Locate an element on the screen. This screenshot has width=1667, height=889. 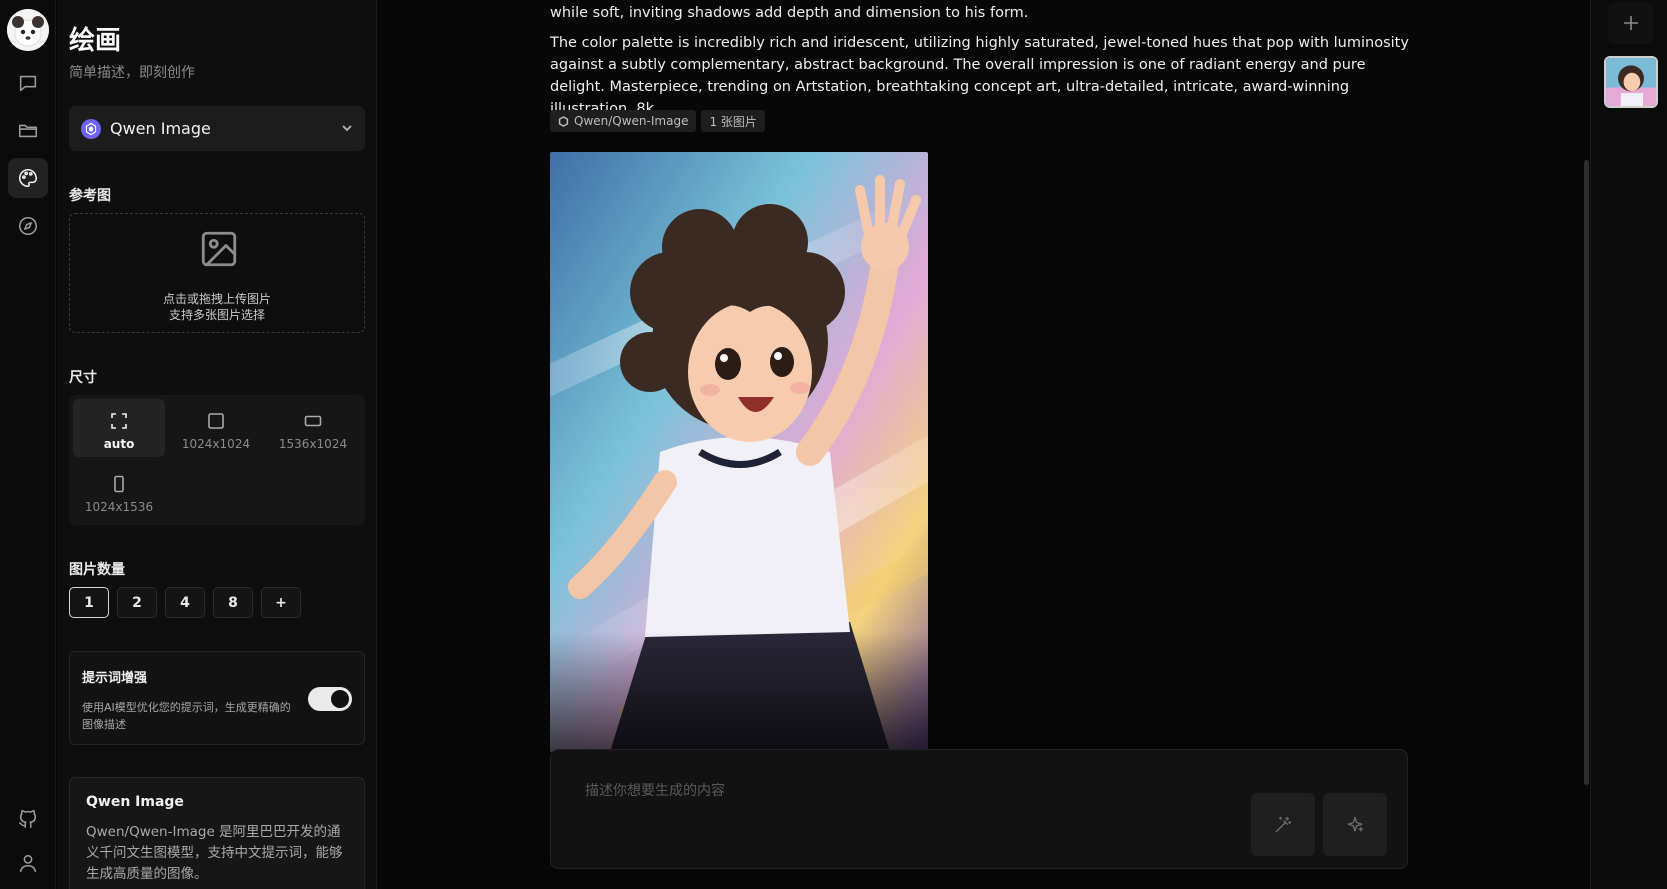
github-button is located at coordinates (28, 819).